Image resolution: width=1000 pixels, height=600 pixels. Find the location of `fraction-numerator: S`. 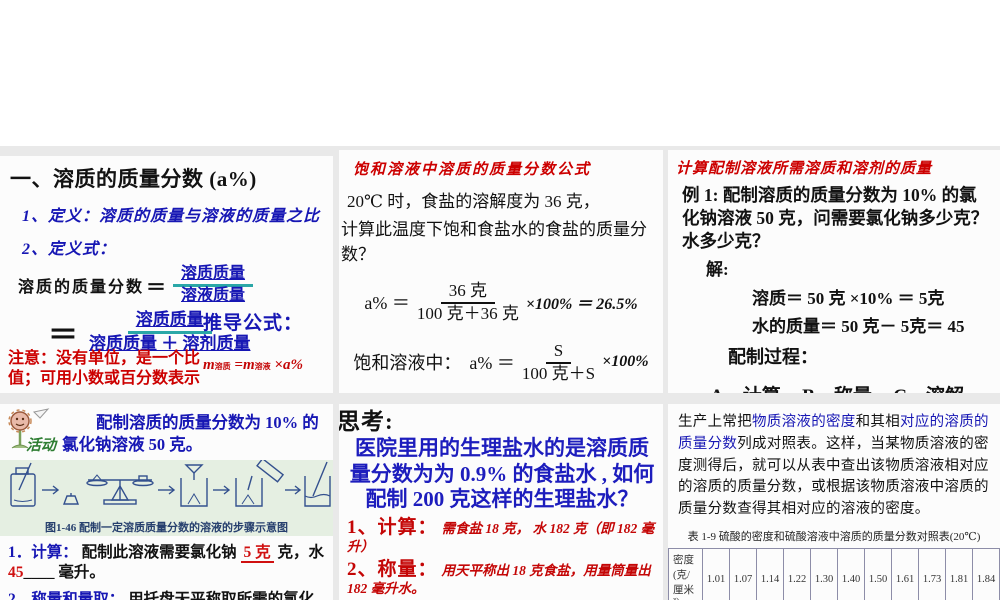

fraction-numerator: S is located at coordinates (558, 352).